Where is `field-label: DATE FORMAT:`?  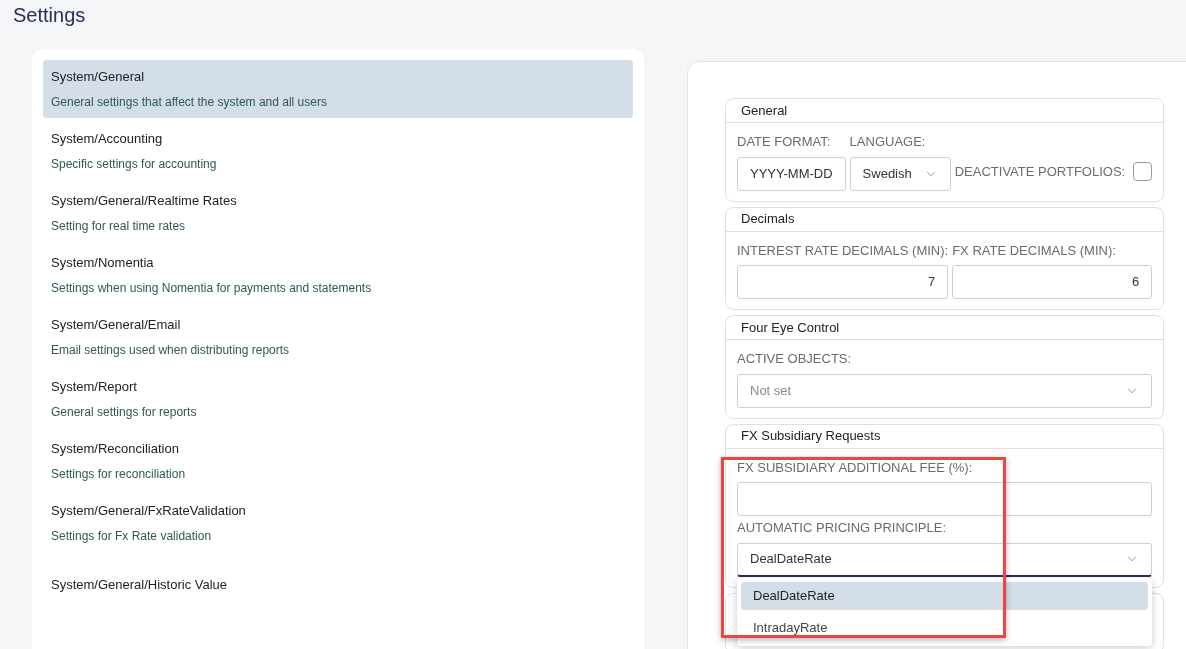
field-label: DATE FORMAT: is located at coordinates (784, 142).